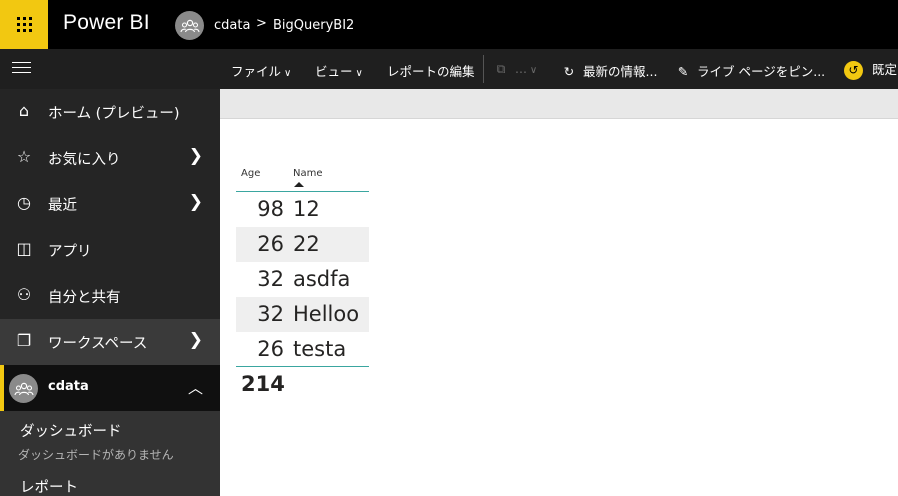  I want to click on copy-icon: ⧉, so click(501, 68).